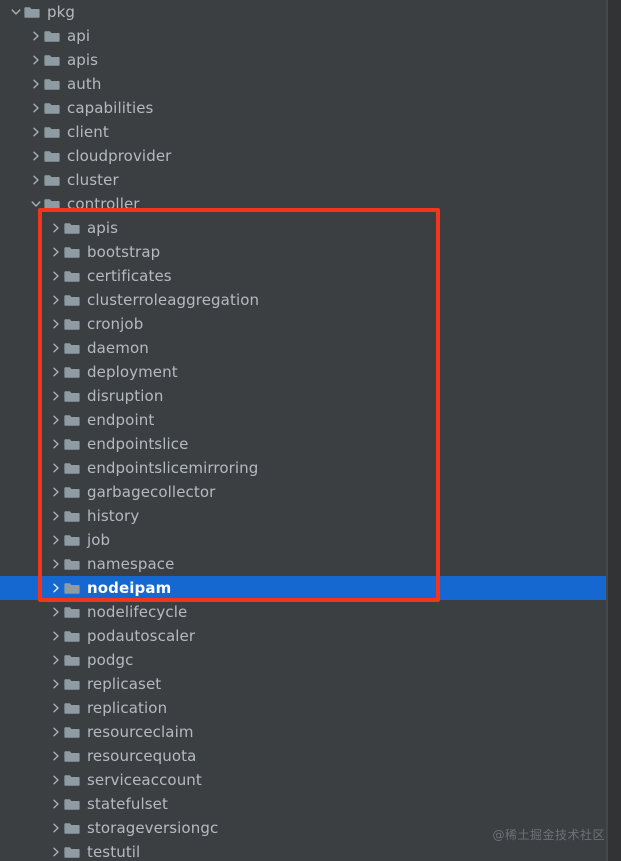  Describe the element at coordinates (144, 780) in the screenshot. I see `tree-row-label: serviceaccount` at that location.